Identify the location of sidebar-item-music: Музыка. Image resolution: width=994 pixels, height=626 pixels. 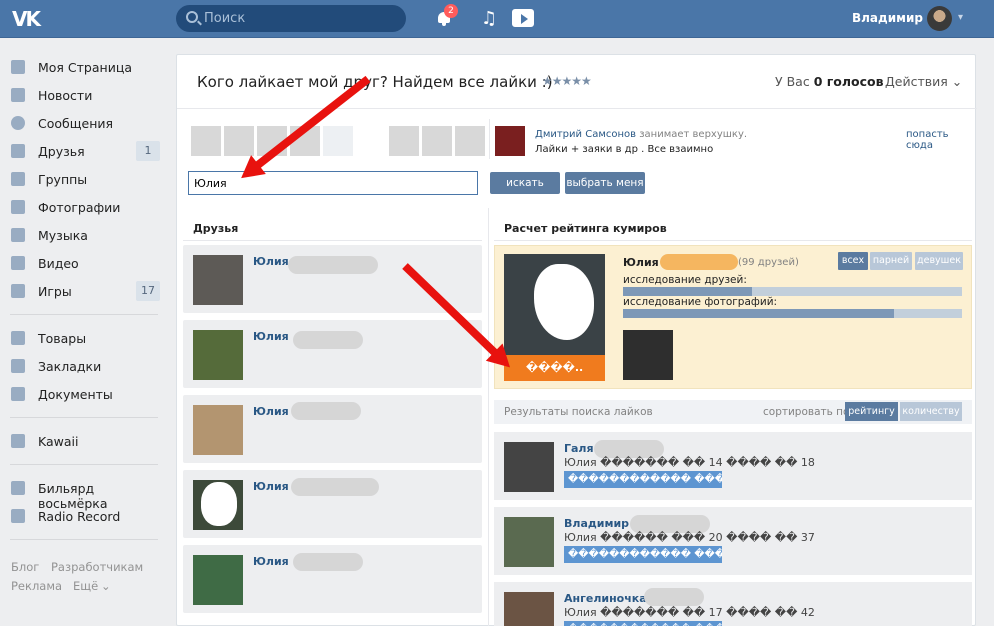
(82, 235).